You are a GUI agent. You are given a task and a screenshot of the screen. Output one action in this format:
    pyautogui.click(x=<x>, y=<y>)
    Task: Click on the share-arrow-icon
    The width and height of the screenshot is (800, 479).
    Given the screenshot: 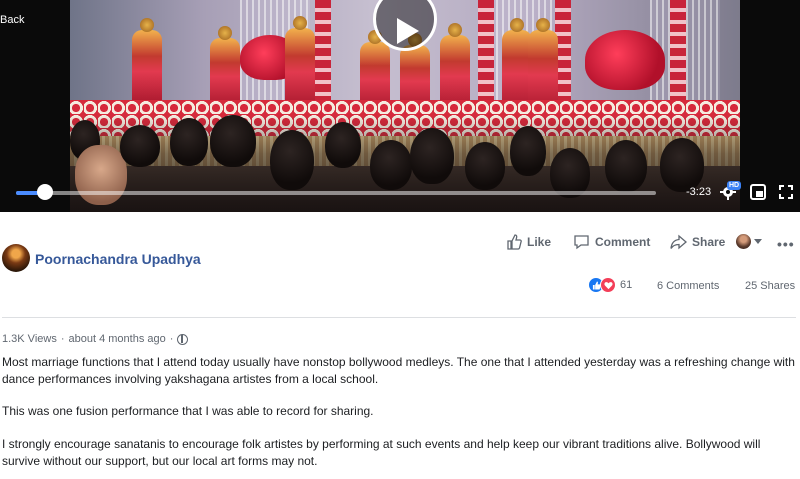 What is the action you would take?
    pyautogui.click(x=678, y=242)
    